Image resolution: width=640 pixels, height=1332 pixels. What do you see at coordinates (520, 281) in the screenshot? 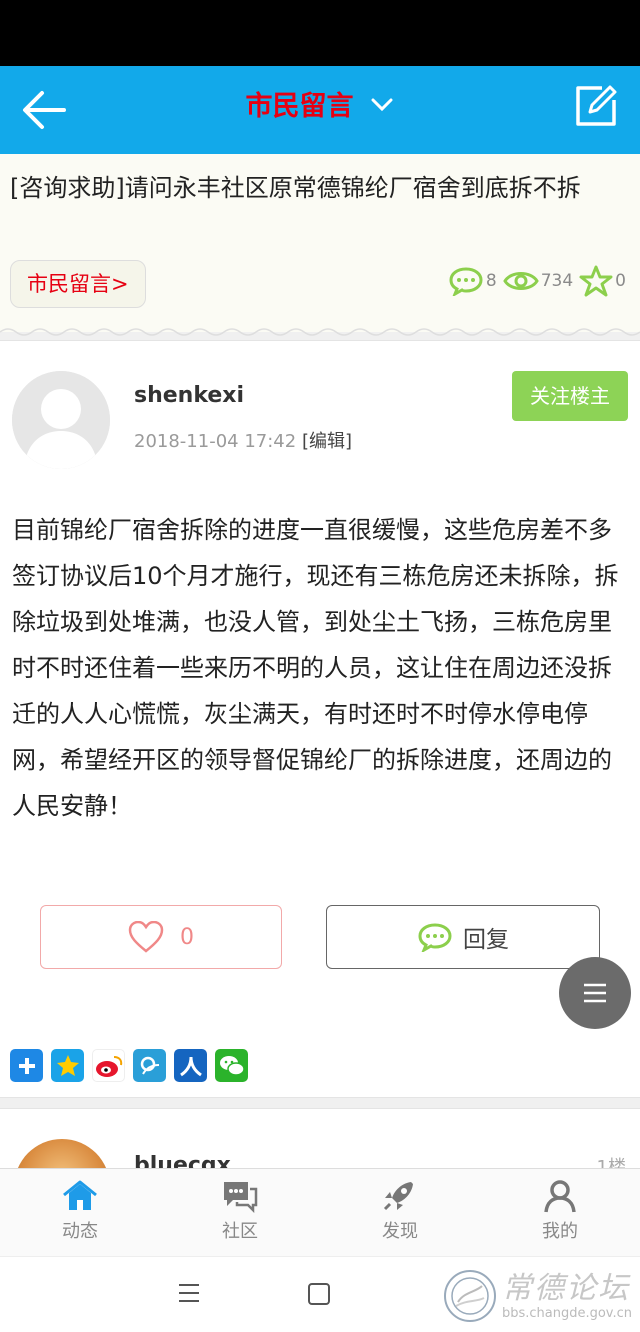
I see `eye-icon` at bounding box center [520, 281].